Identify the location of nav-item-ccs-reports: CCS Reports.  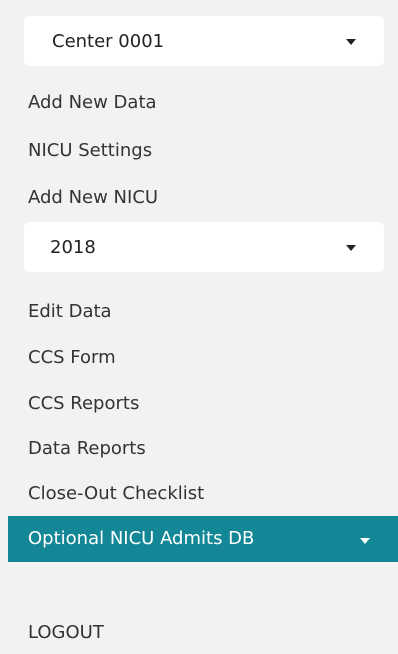
(83, 404).